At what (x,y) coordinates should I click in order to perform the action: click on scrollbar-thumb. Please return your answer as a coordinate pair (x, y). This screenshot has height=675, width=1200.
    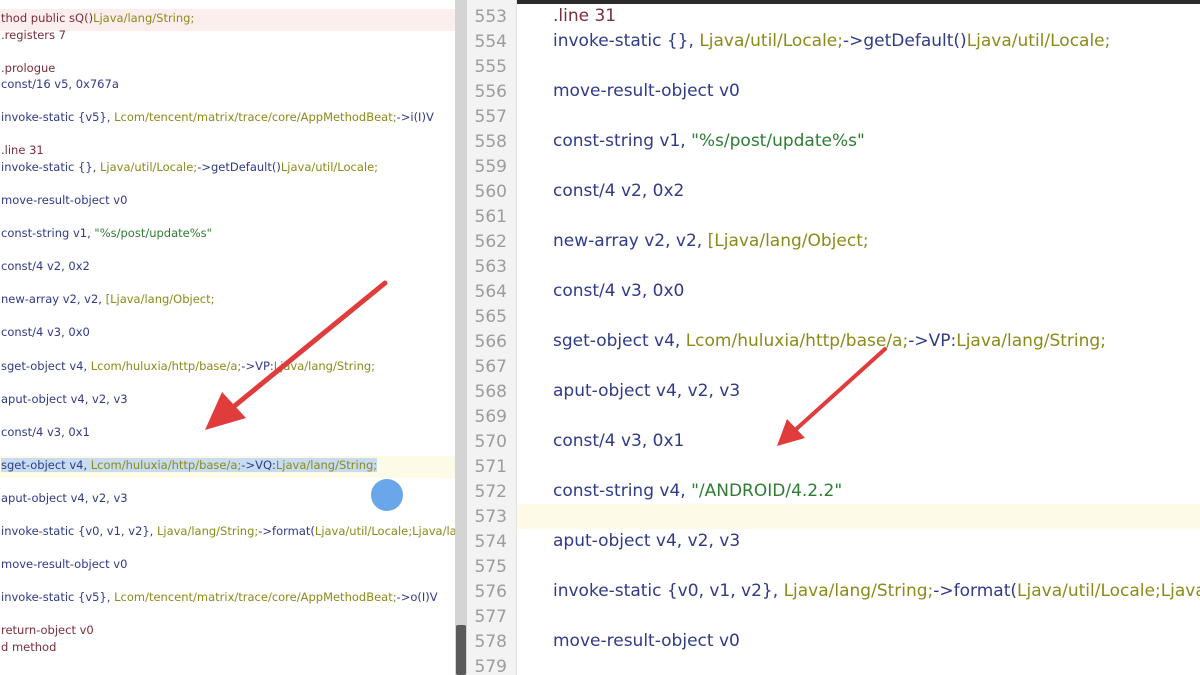
    Looking at the image, I should click on (461, 650).